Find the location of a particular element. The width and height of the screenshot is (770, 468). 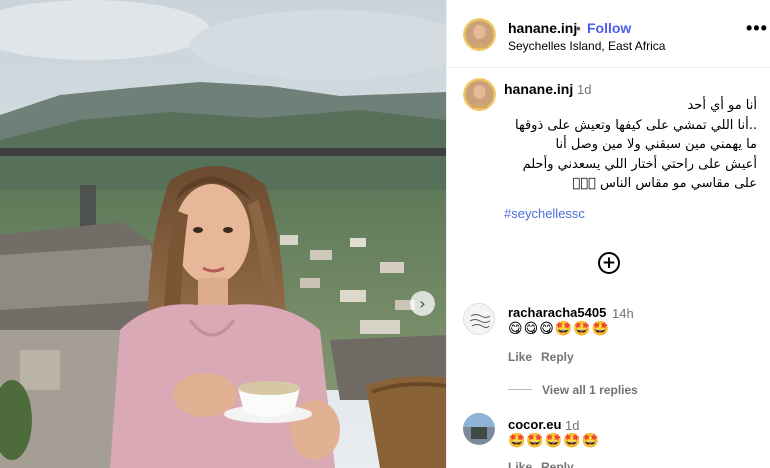

chevron-right-icon: › is located at coordinates (422, 303).